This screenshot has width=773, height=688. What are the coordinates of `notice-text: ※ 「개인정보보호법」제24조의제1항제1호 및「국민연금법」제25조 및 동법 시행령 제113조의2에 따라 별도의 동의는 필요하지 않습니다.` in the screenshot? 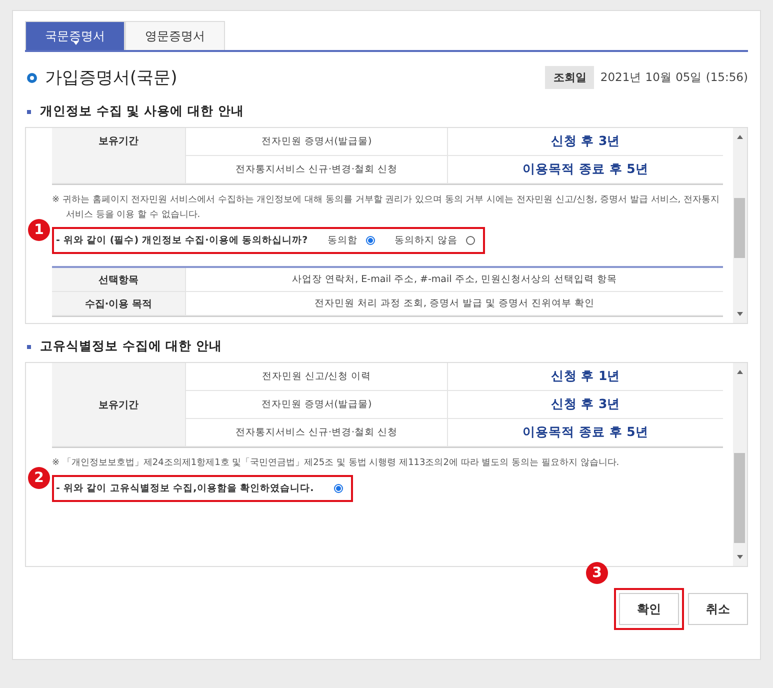 It's located at (336, 463).